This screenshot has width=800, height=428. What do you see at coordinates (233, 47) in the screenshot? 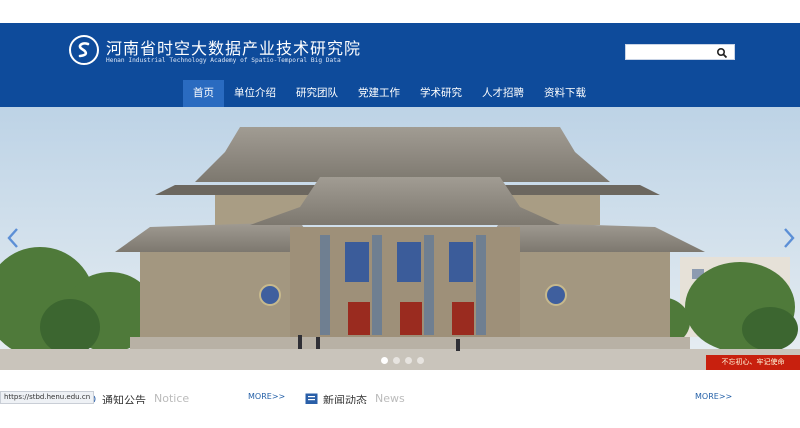
I see `site-title: 河南省时空大数据产业技术研究院` at bounding box center [233, 47].